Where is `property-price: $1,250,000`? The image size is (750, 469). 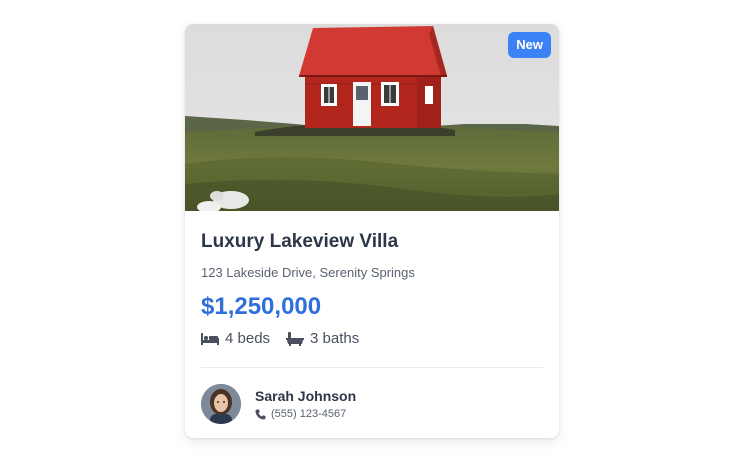 property-price: $1,250,000 is located at coordinates (261, 306).